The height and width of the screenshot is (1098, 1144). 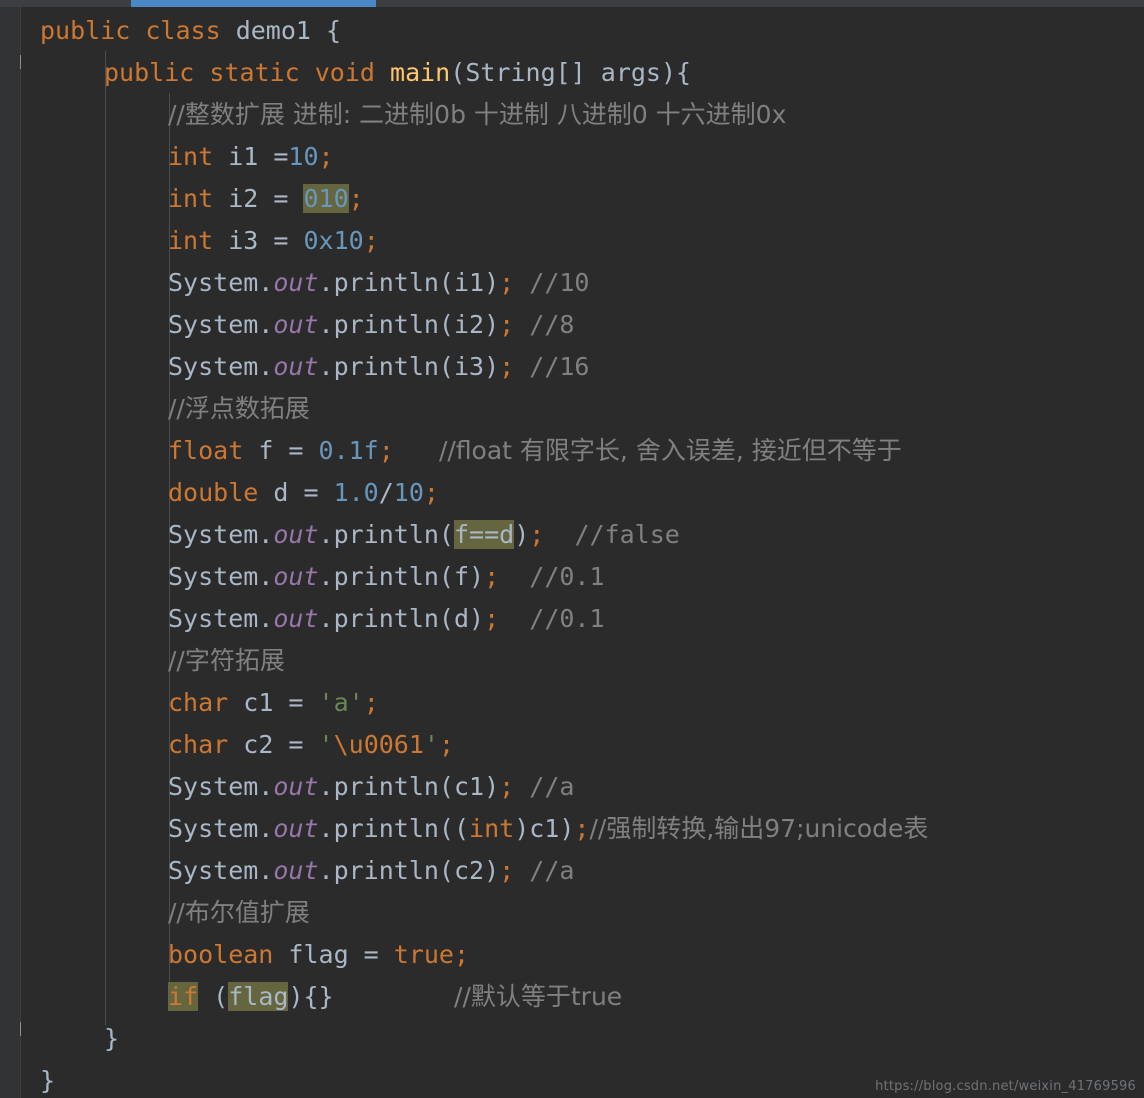 I want to click on editor-gutter, so click(x=10, y=552).